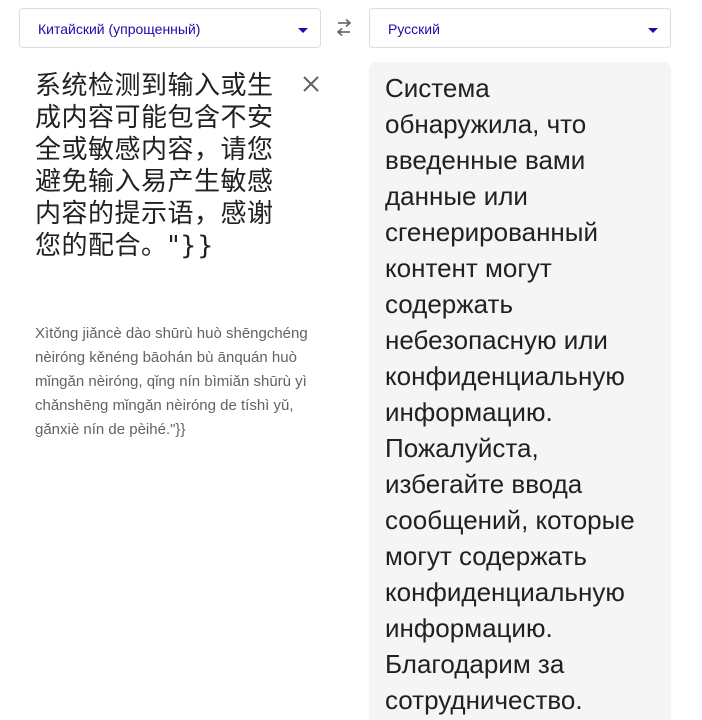 The image size is (702, 720). Describe the element at coordinates (468, 268) in the screenshot. I see `translation-line: контент могут` at that location.